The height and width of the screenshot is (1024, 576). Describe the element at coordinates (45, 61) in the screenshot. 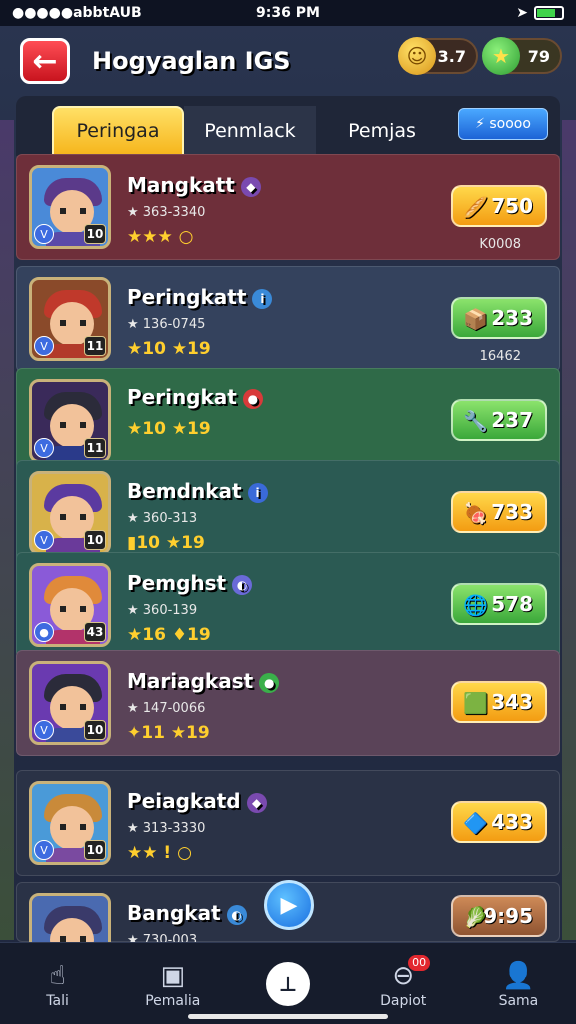

I see `back-button: ←` at that location.